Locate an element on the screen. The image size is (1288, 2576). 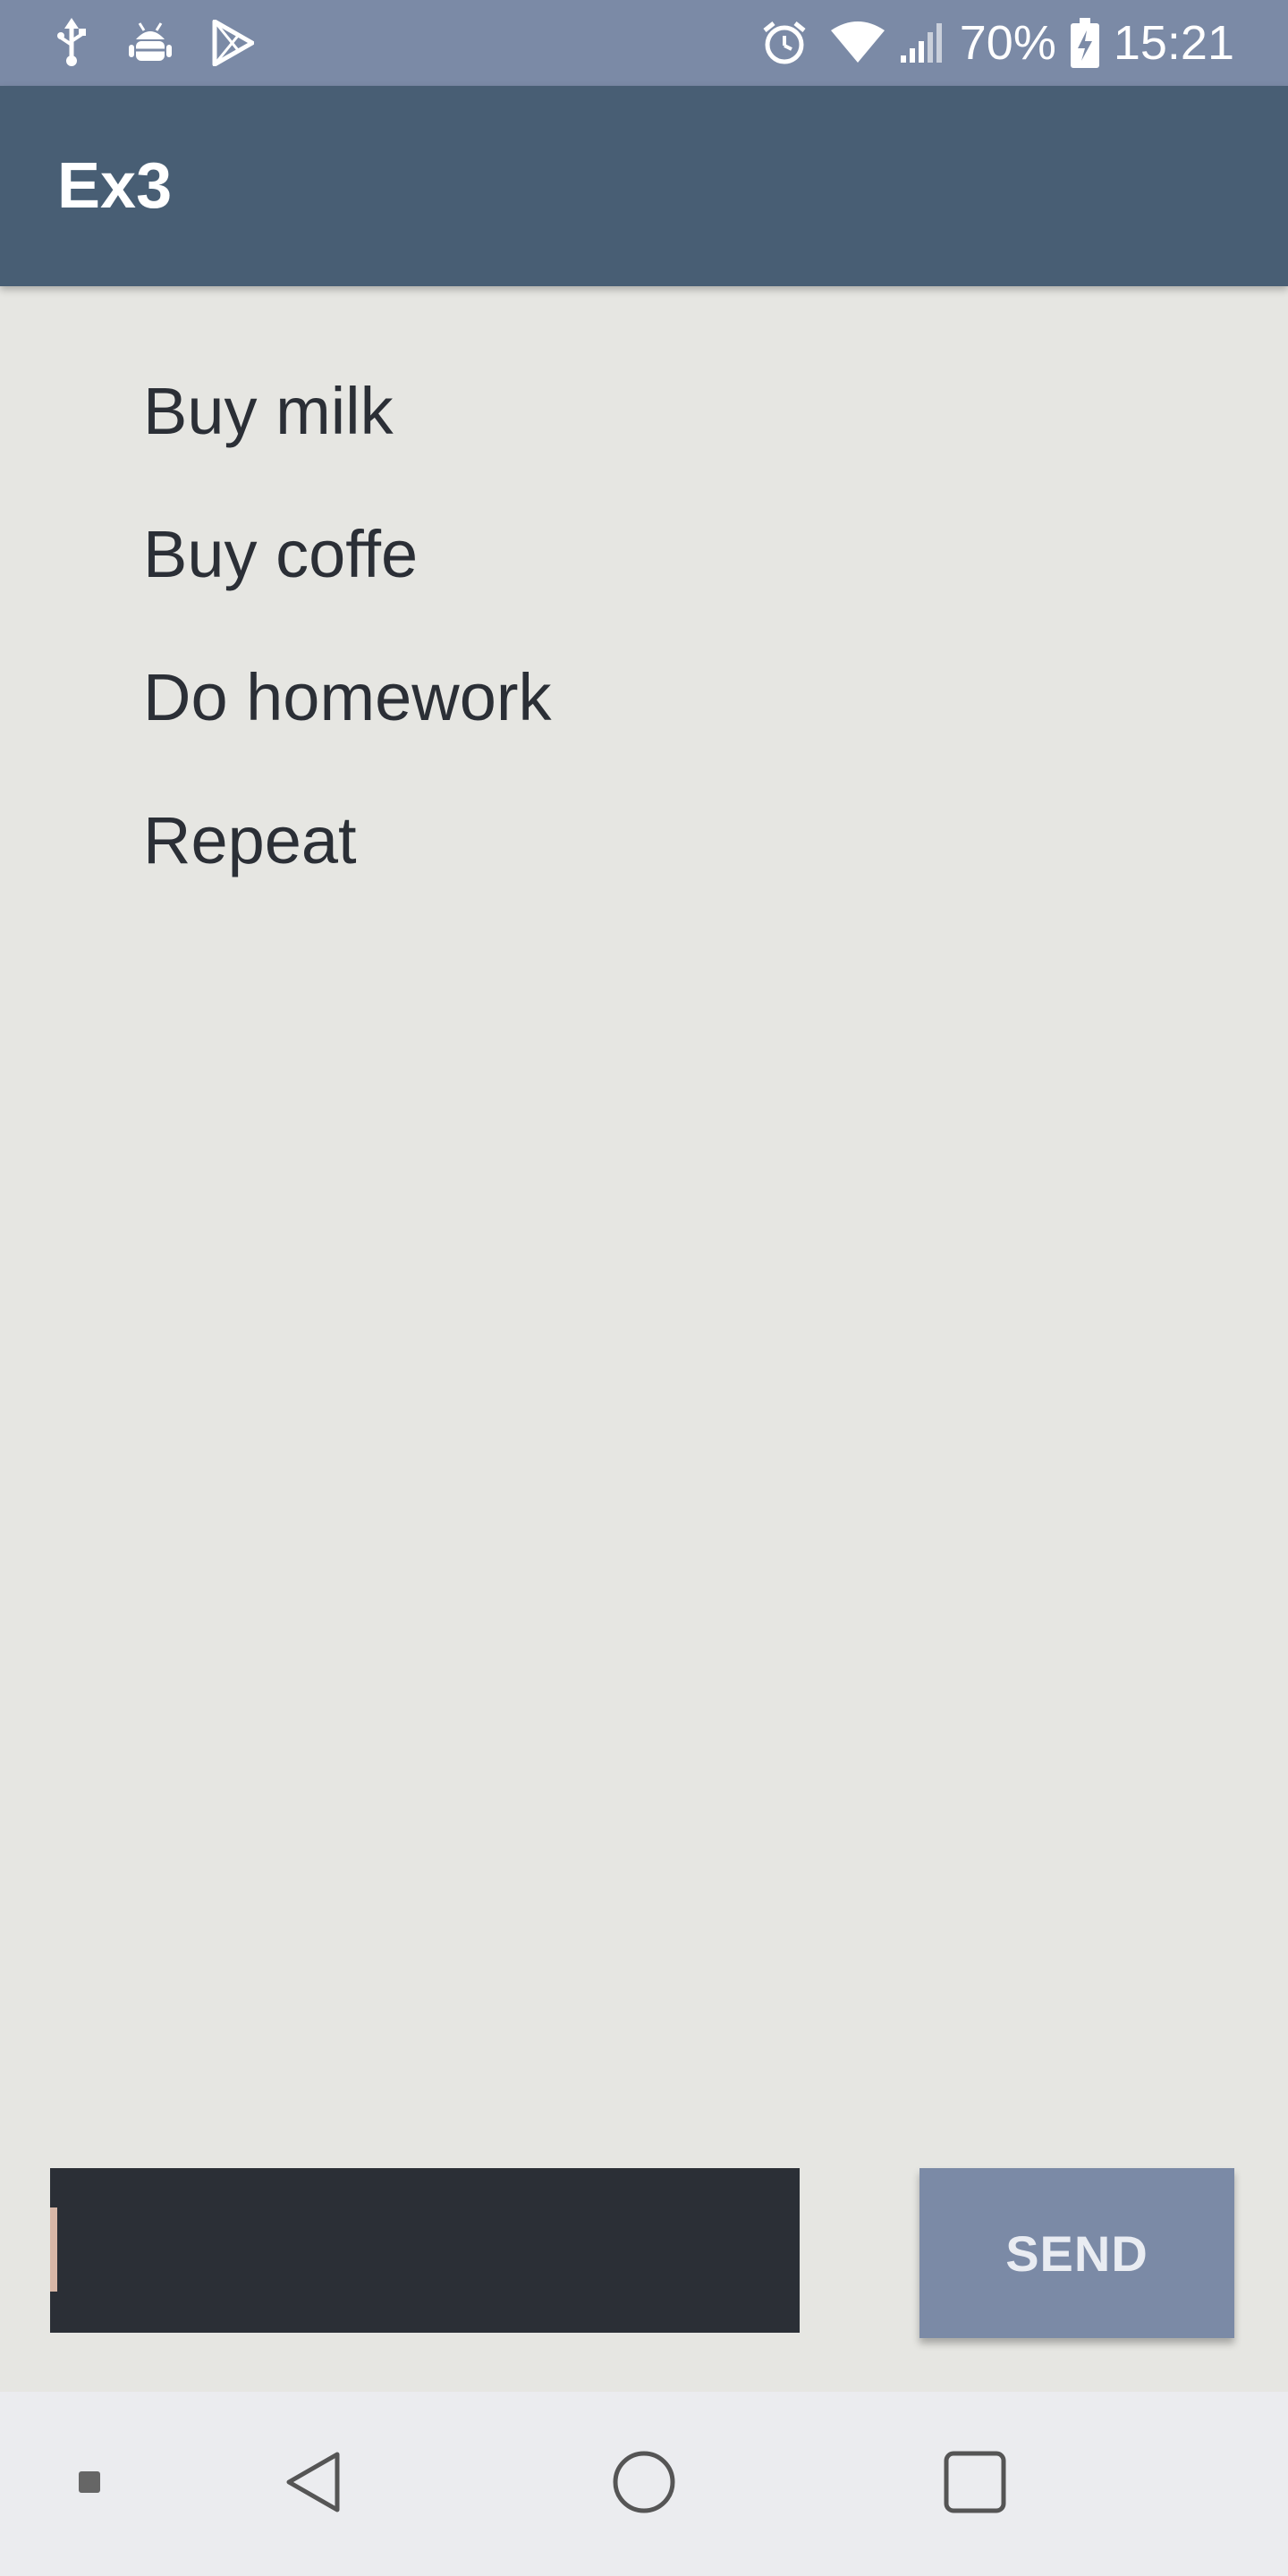
alarm-icon is located at coordinates (784, 43).